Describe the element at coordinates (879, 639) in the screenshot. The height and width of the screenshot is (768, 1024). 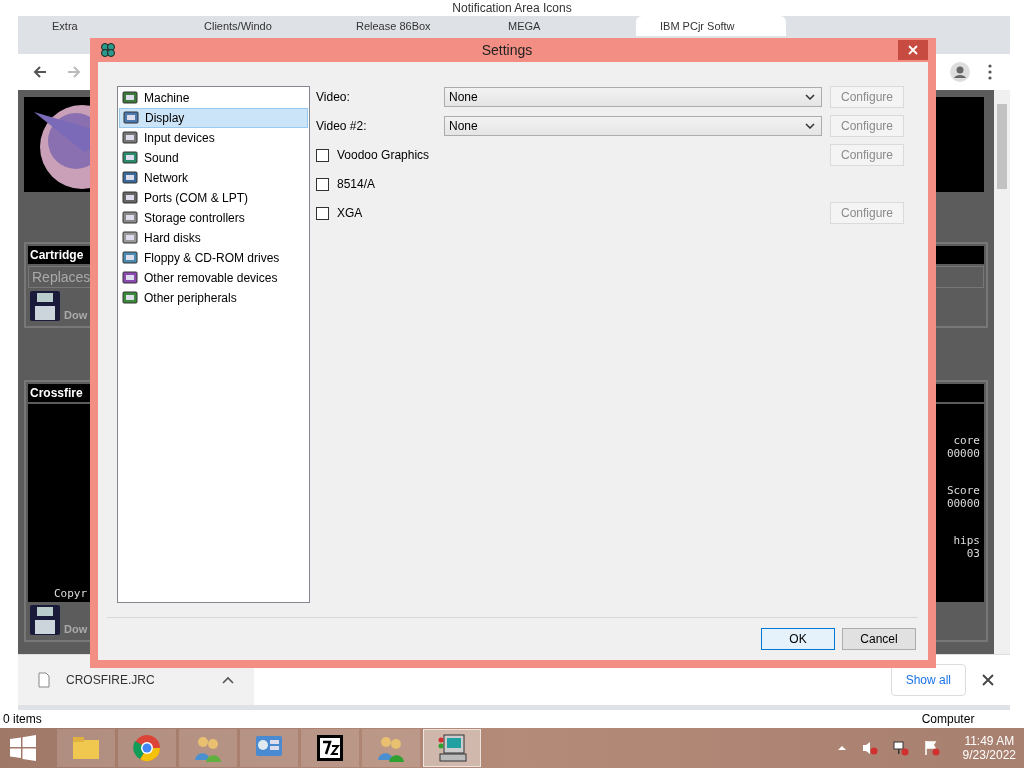
I see `dialog-button: Cancel` at that location.